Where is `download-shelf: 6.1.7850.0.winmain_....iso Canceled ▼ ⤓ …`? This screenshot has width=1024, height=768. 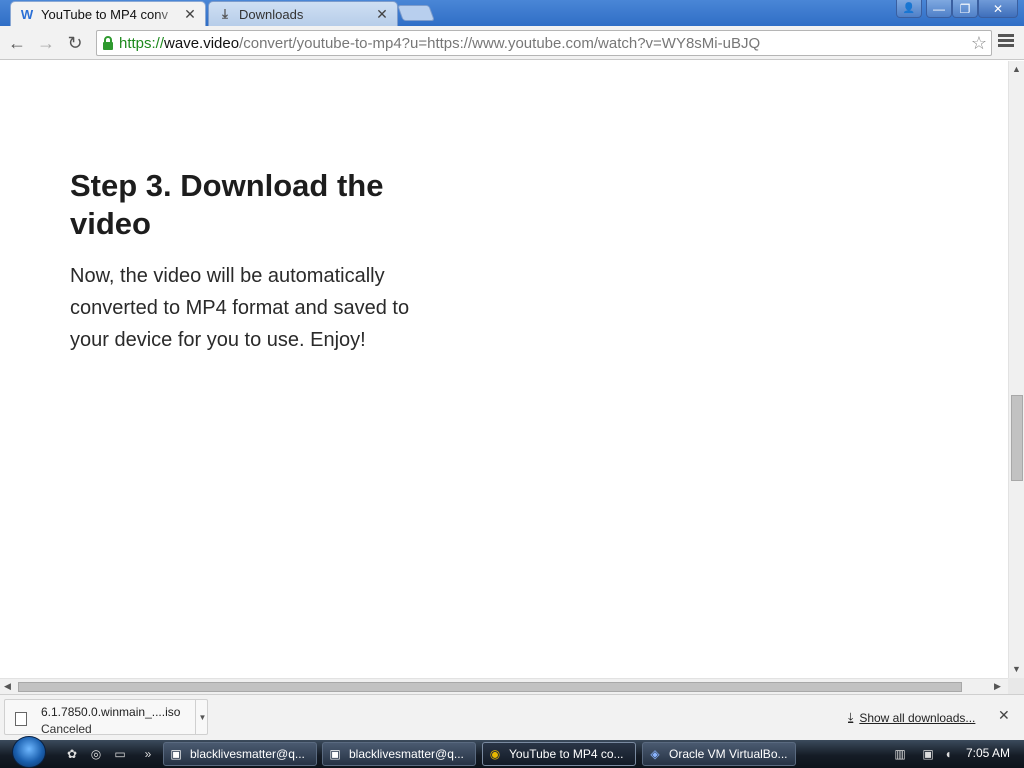 download-shelf: 6.1.7850.0.winmain_....iso Canceled ▼ ⤓ … is located at coordinates (512, 717).